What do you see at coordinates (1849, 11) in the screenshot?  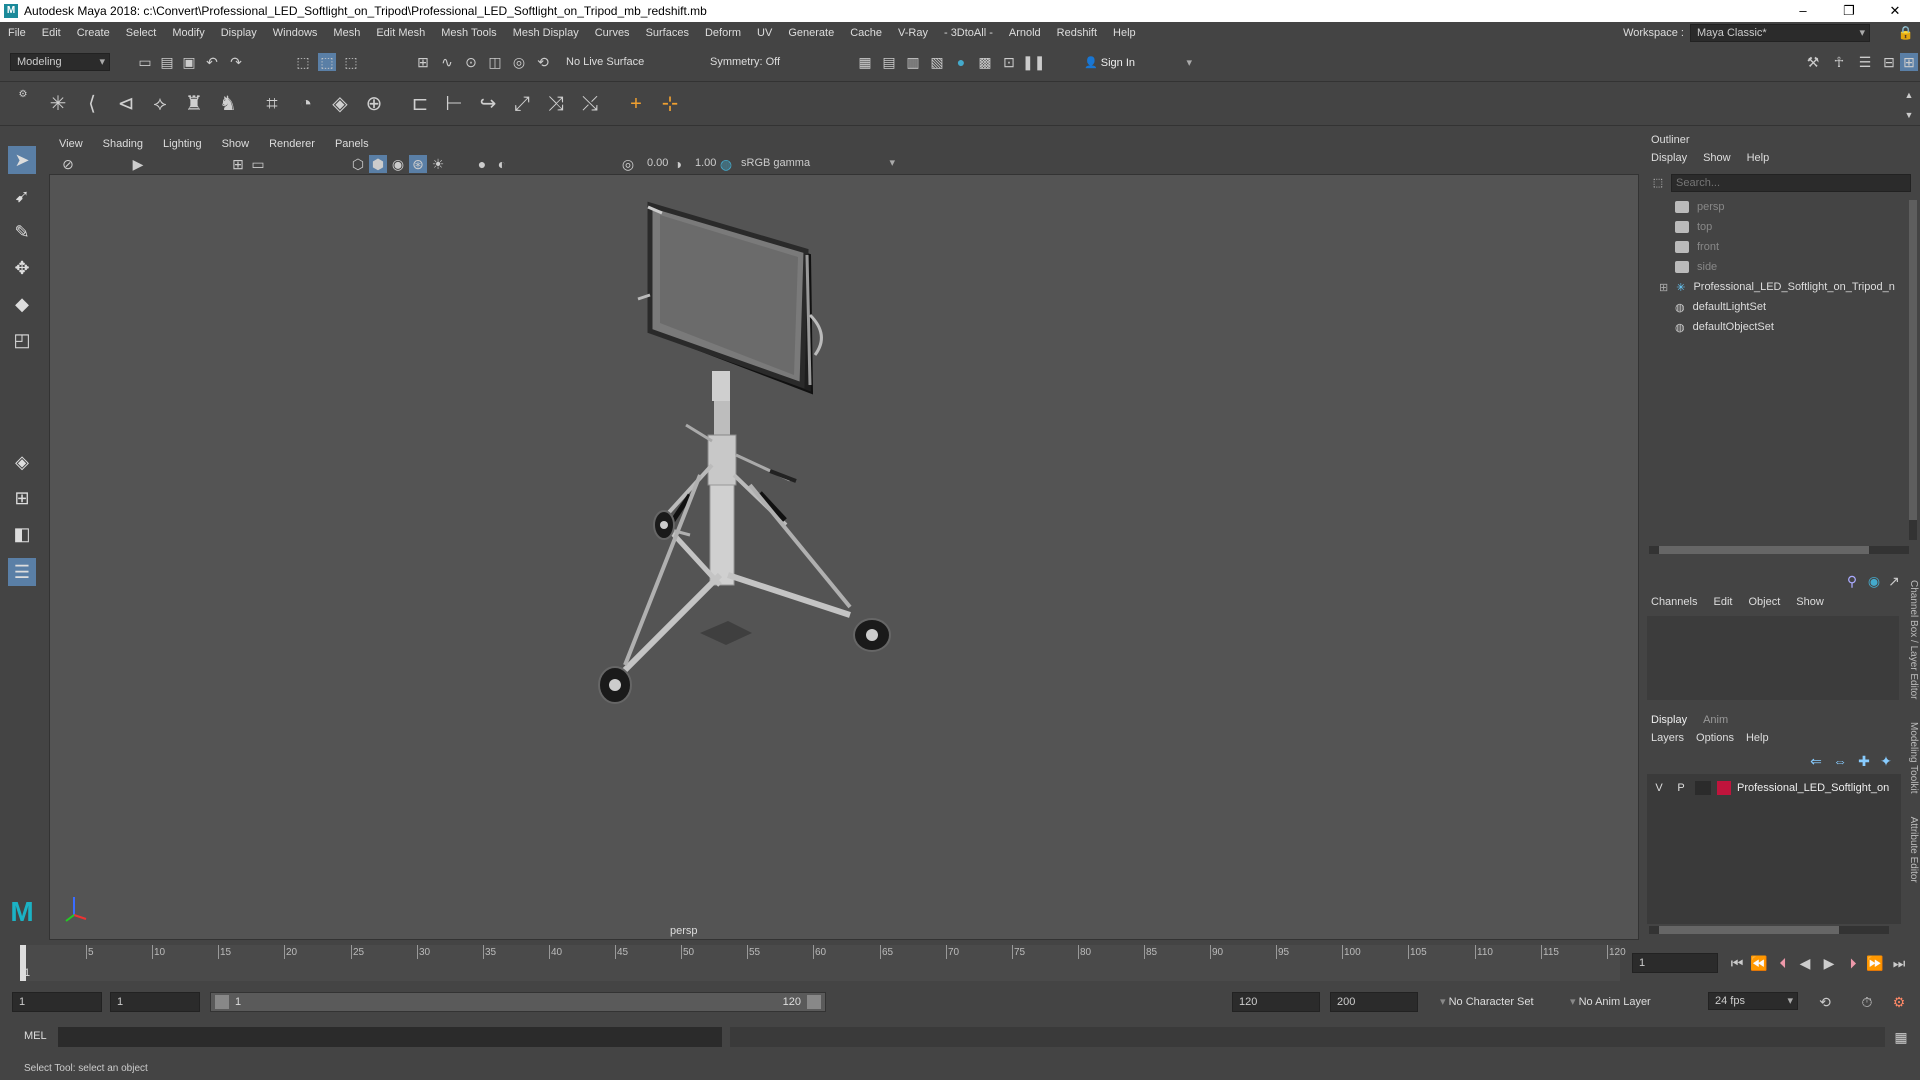 I see `restore-icon: ❐` at bounding box center [1849, 11].